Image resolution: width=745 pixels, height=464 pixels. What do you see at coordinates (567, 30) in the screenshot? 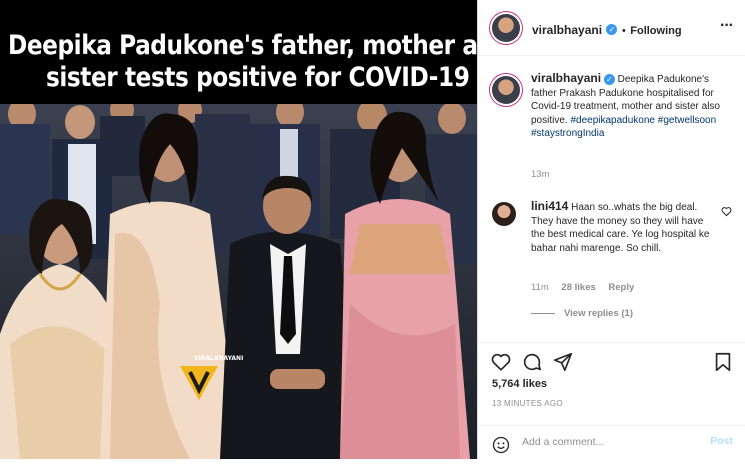
I see `header-username: viralbhayani` at bounding box center [567, 30].